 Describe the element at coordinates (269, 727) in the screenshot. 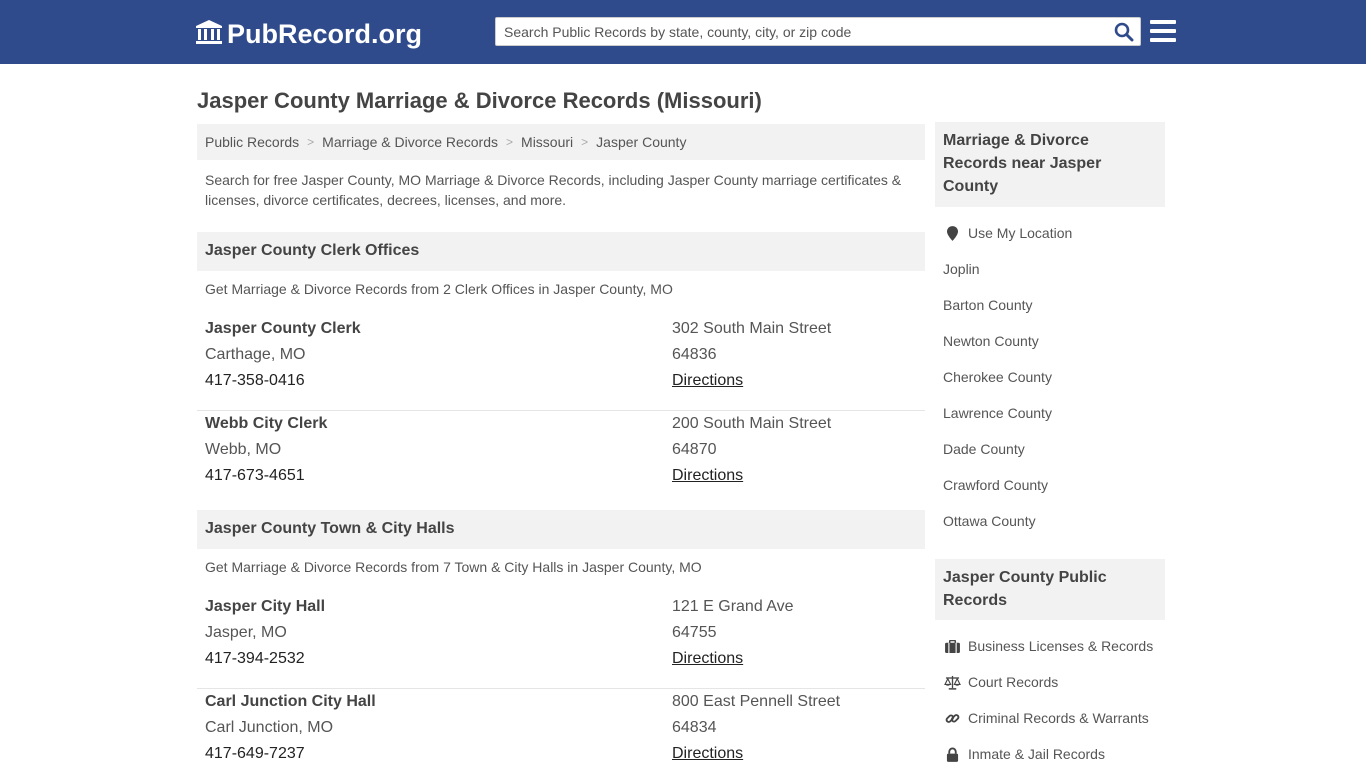

I see `office-city: Carl Junction, MO` at that location.